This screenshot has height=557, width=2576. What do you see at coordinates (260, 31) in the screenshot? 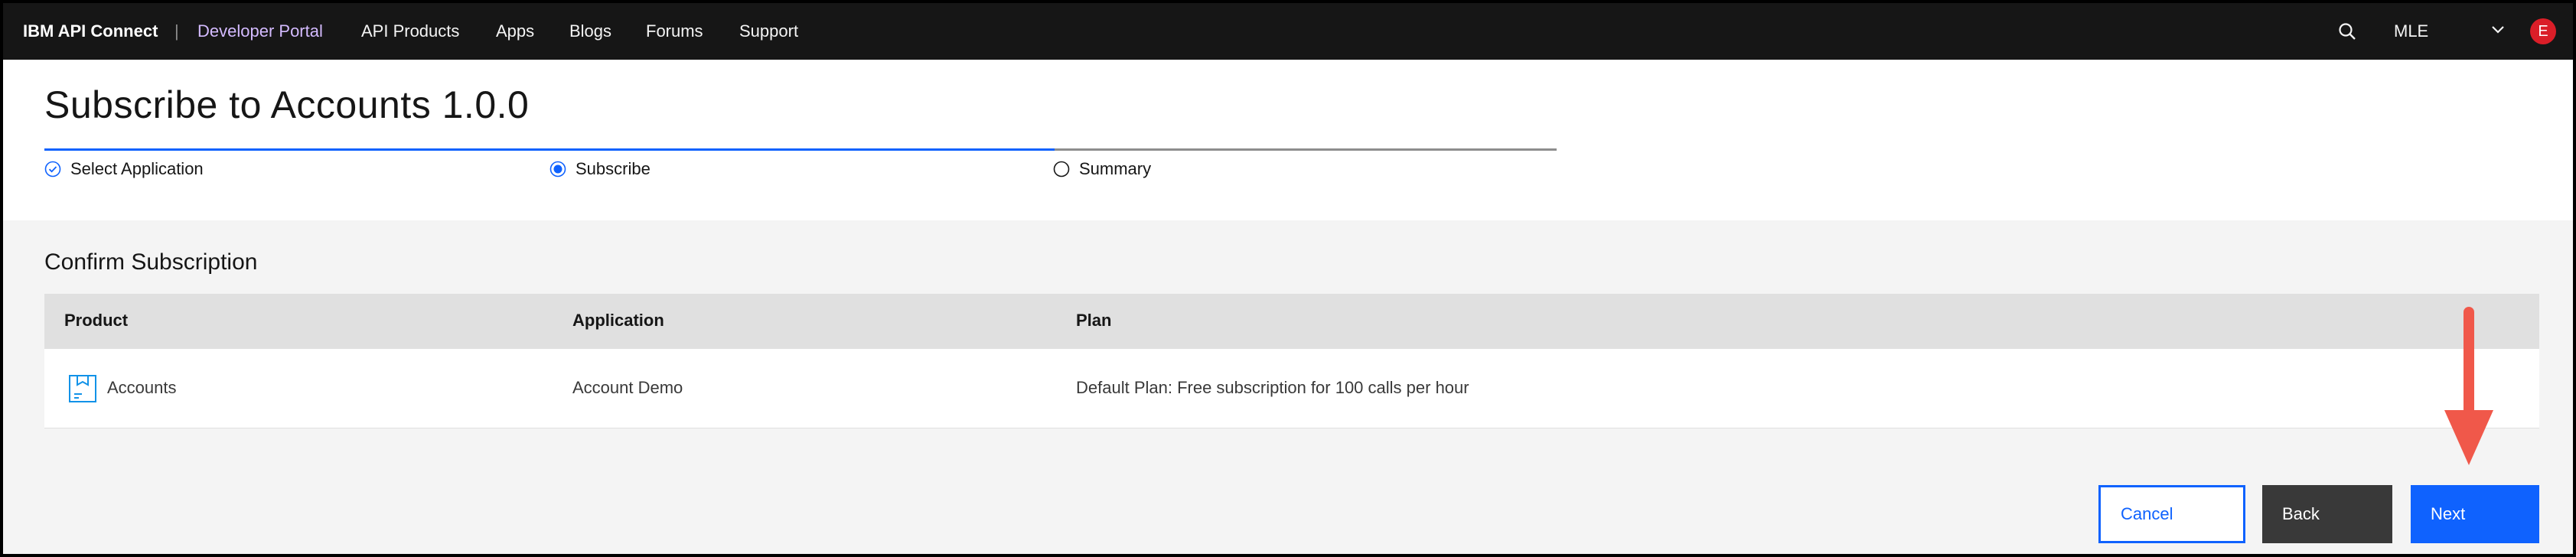
I see `nav-developer-portal: Developer Portal` at bounding box center [260, 31].